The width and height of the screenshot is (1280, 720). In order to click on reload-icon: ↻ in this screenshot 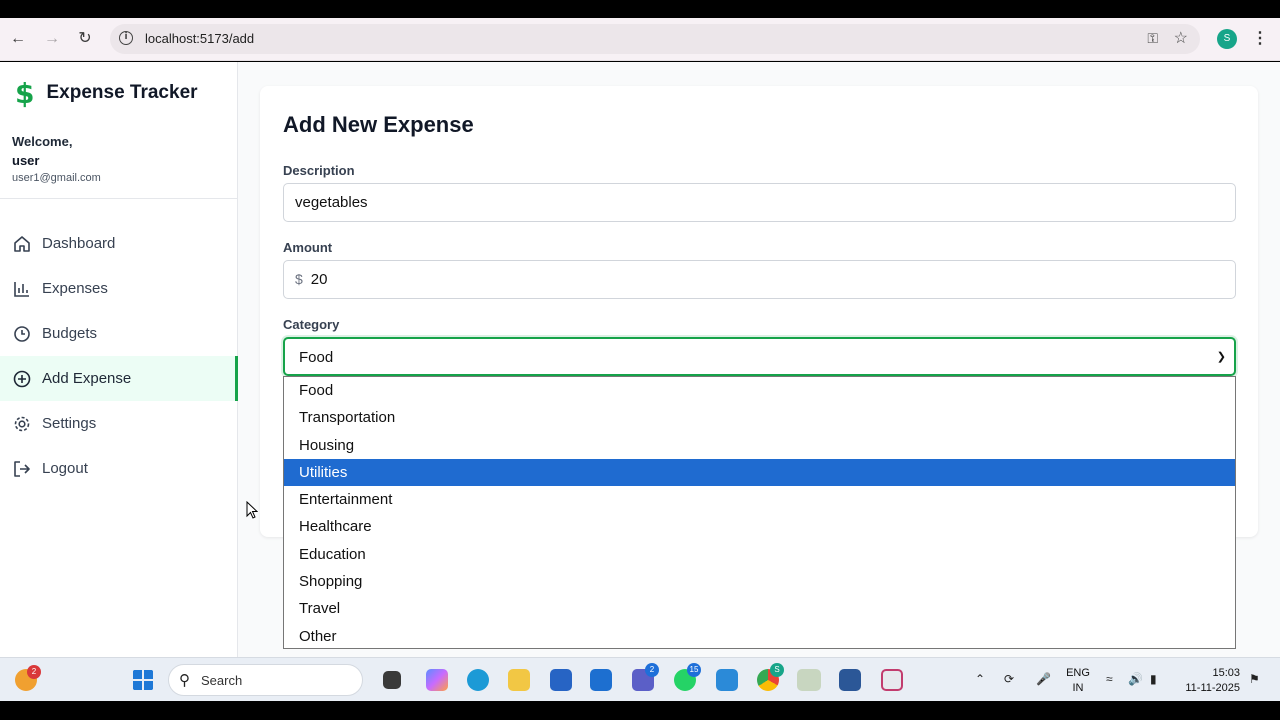, I will do `click(85, 39)`.